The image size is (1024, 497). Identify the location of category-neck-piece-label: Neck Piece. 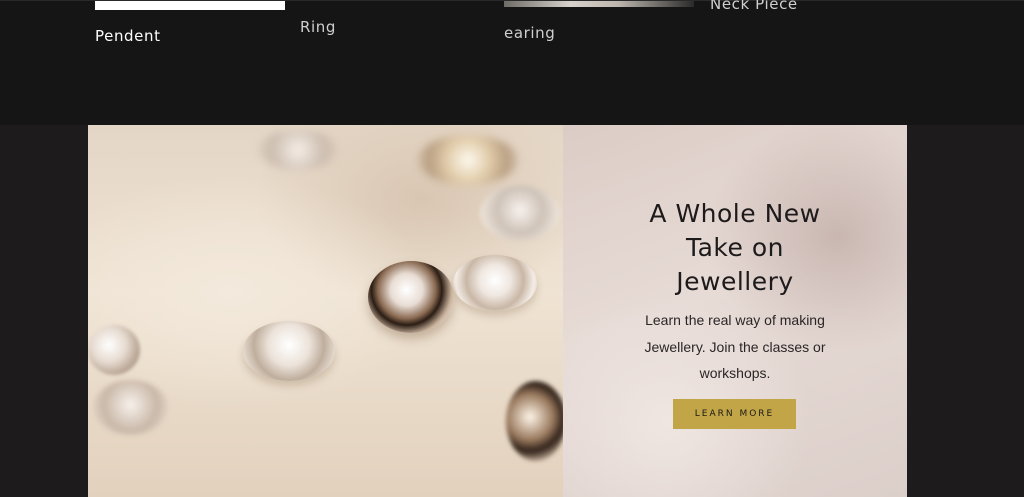
(754, 6).